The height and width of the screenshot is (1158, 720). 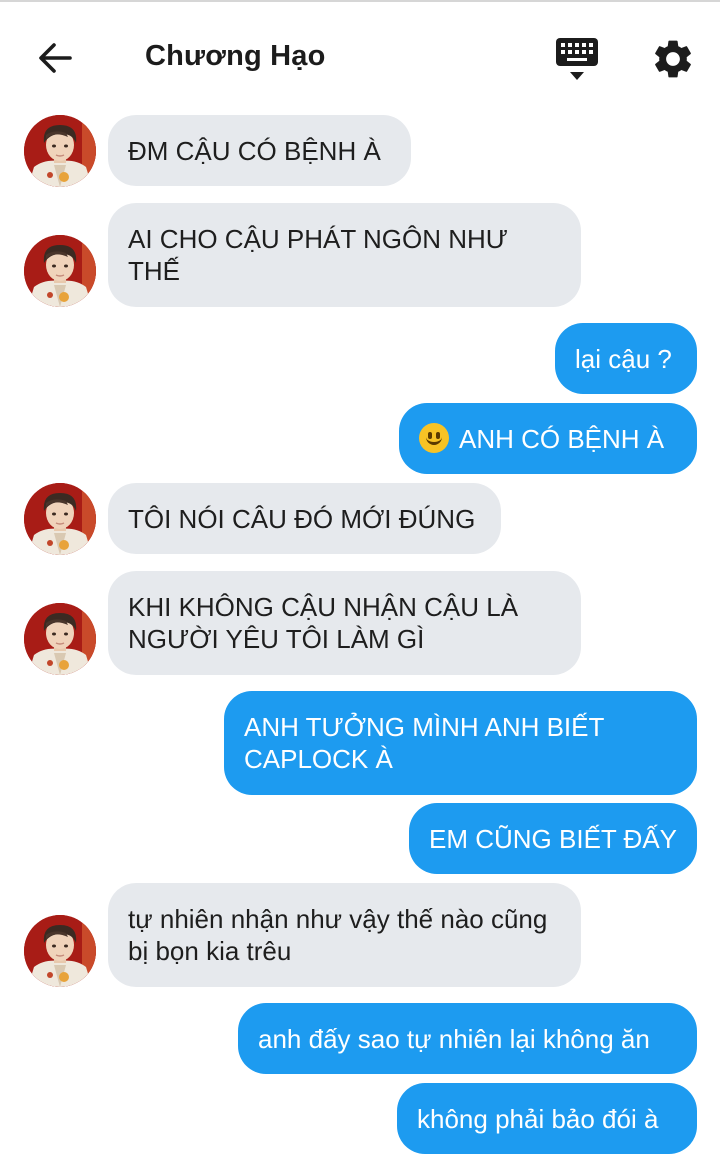 I want to click on incoming-message-bubble: ĐM CẬU CÓ BỆNH À, so click(x=259, y=150).